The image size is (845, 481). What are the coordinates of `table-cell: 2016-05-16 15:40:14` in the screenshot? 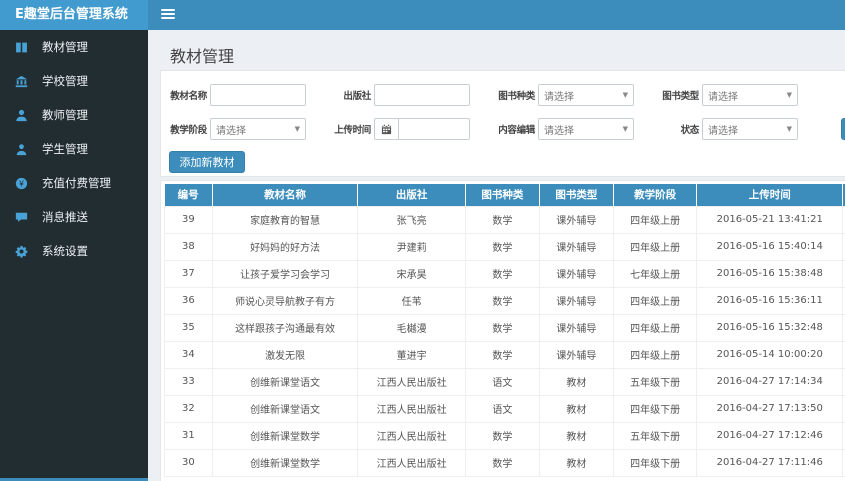 It's located at (770, 246).